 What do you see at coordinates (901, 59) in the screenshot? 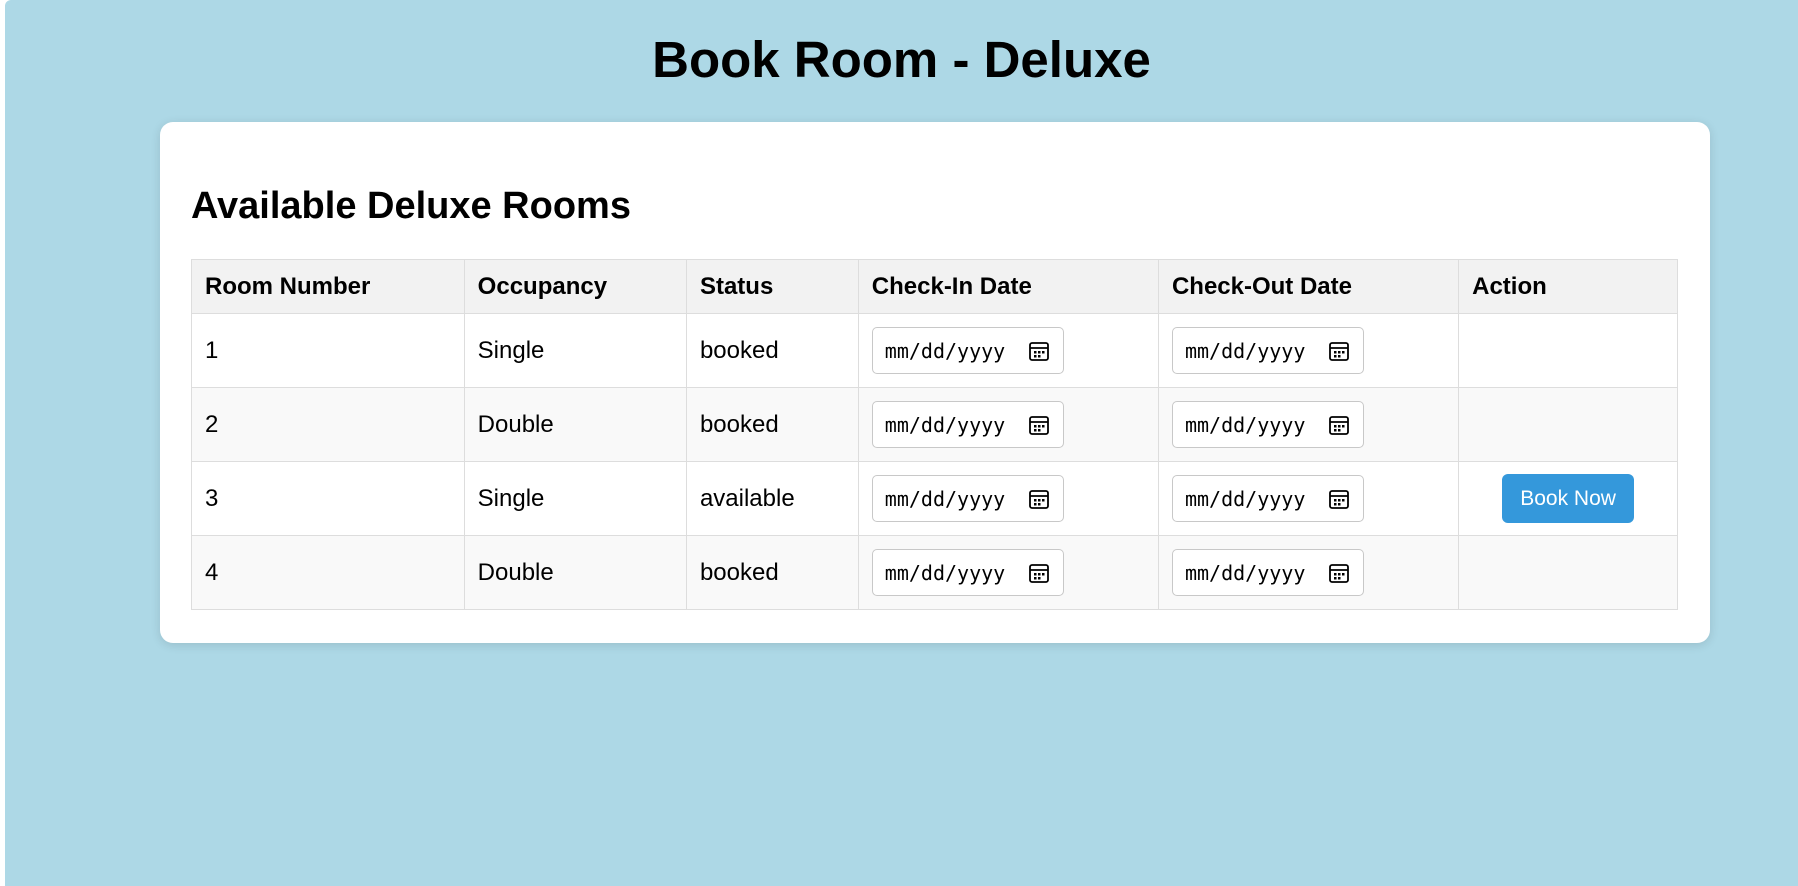
I see `page-title: Book Room - Deluxe` at bounding box center [901, 59].